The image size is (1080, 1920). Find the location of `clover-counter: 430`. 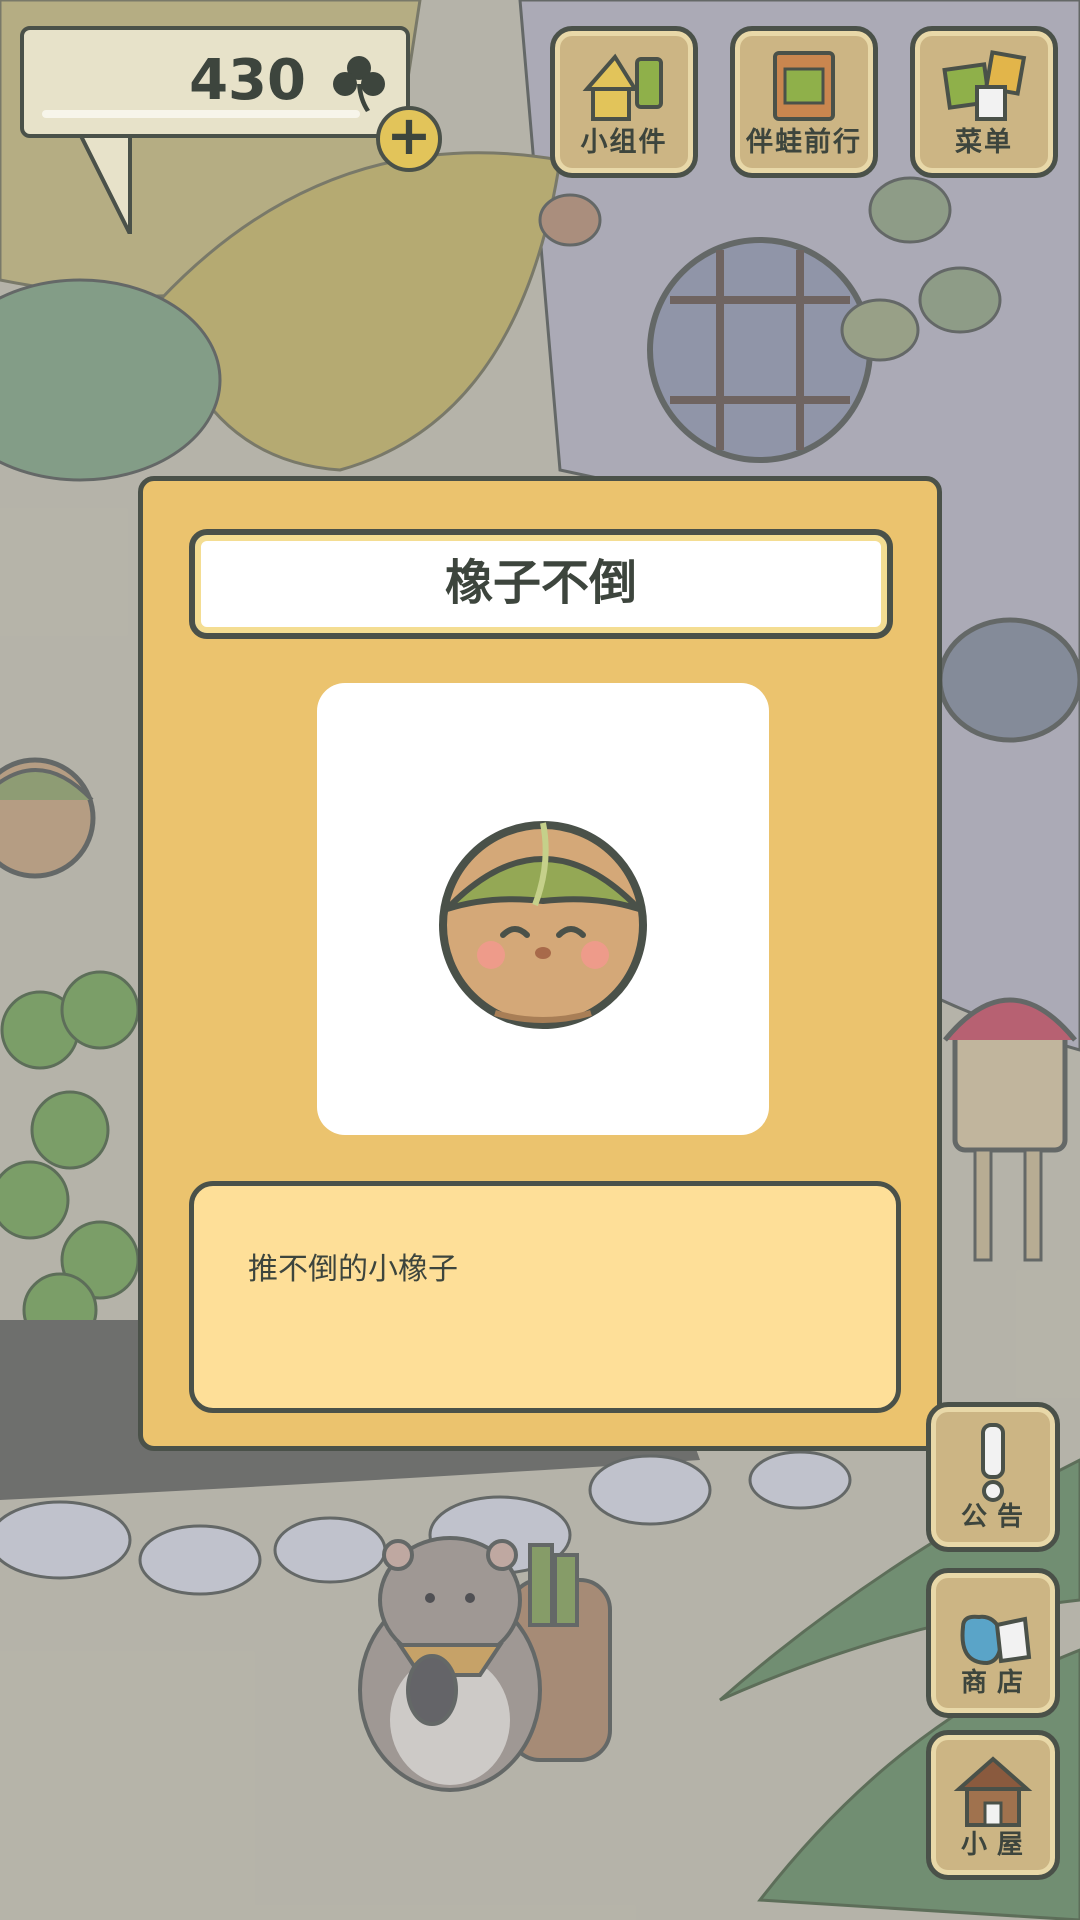

clover-counter: 430 is located at coordinates (215, 82).